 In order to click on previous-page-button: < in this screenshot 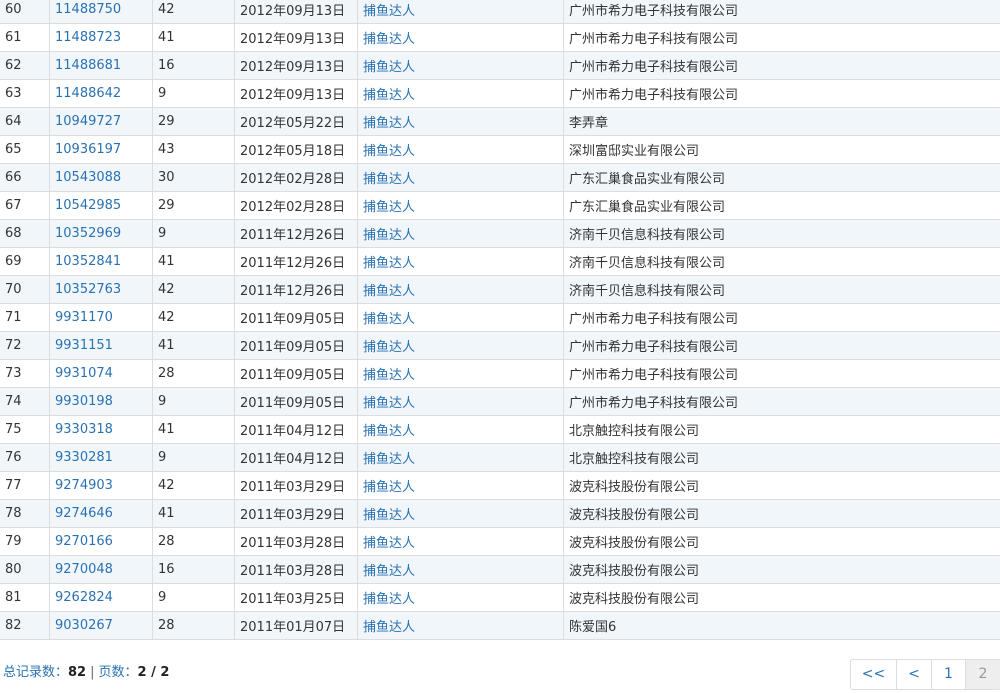, I will do `click(914, 674)`.